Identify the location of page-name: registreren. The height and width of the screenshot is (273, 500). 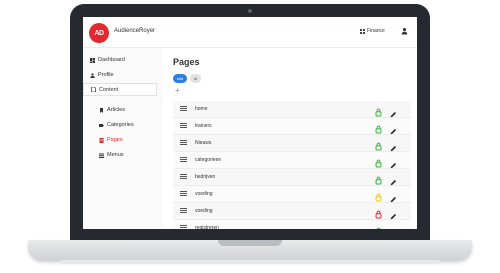
(207, 227).